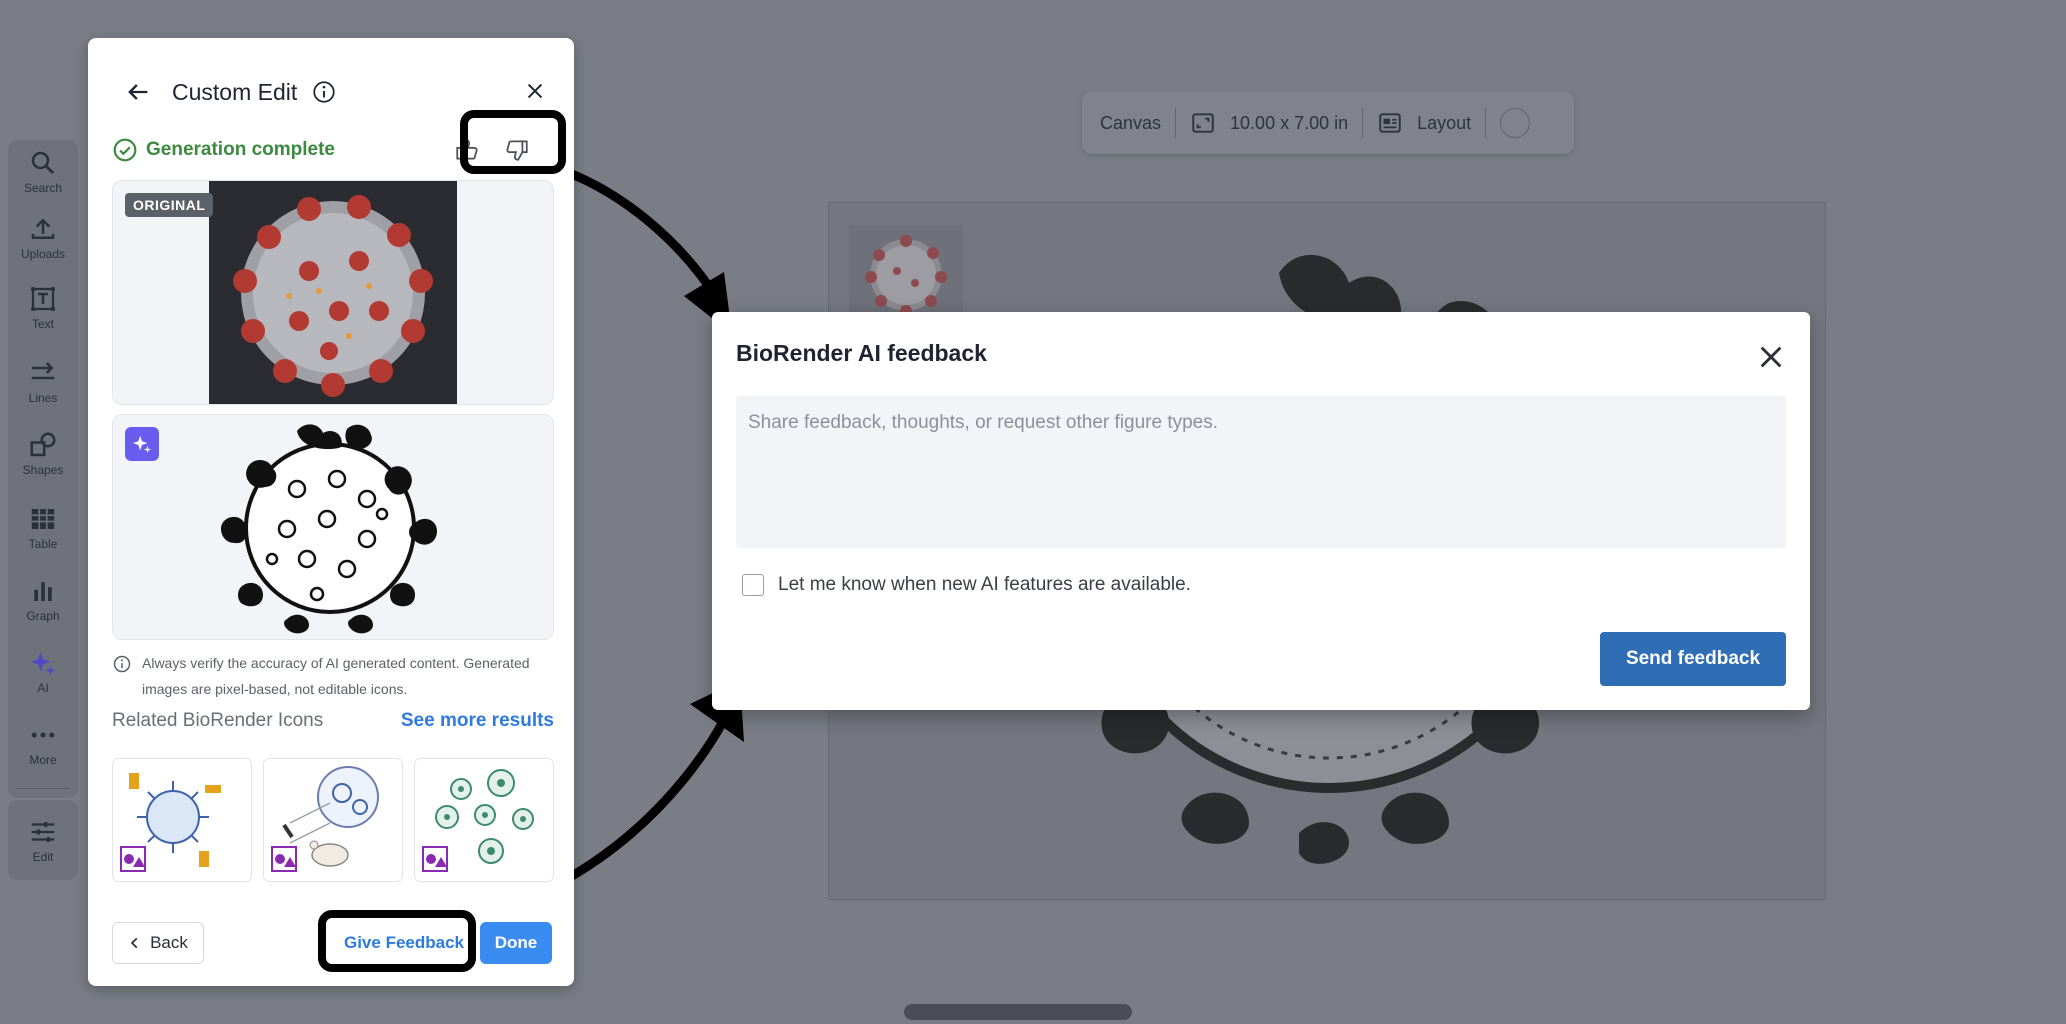  What do you see at coordinates (329, 529) in the screenshot?
I see `generated-virus-image` at bounding box center [329, 529].